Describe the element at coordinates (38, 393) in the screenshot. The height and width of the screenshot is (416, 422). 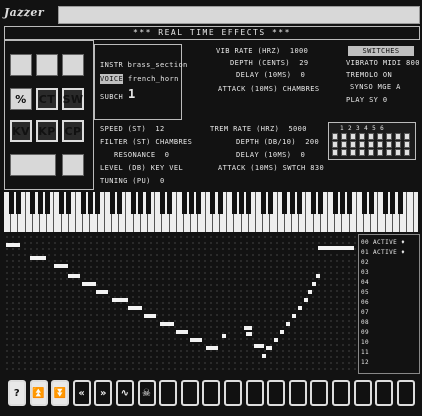
I see `scroll-up-button: ⏫` at that location.